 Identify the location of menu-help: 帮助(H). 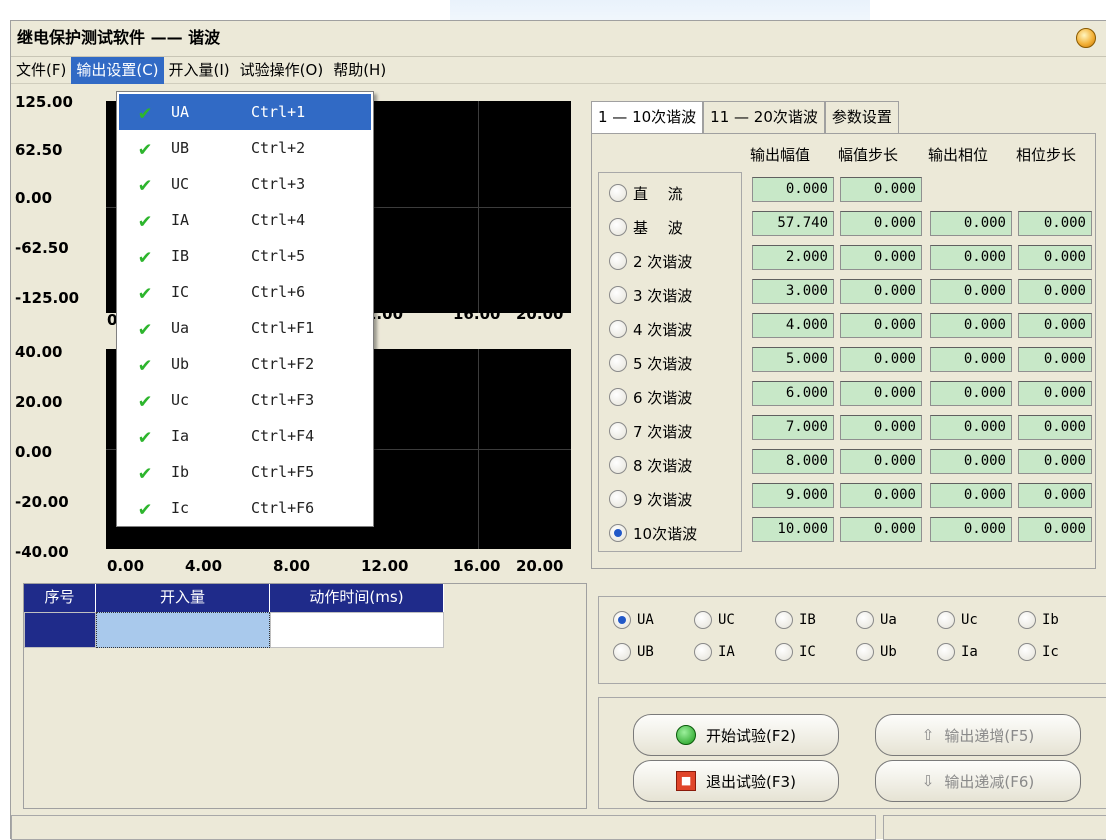
(359, 70).